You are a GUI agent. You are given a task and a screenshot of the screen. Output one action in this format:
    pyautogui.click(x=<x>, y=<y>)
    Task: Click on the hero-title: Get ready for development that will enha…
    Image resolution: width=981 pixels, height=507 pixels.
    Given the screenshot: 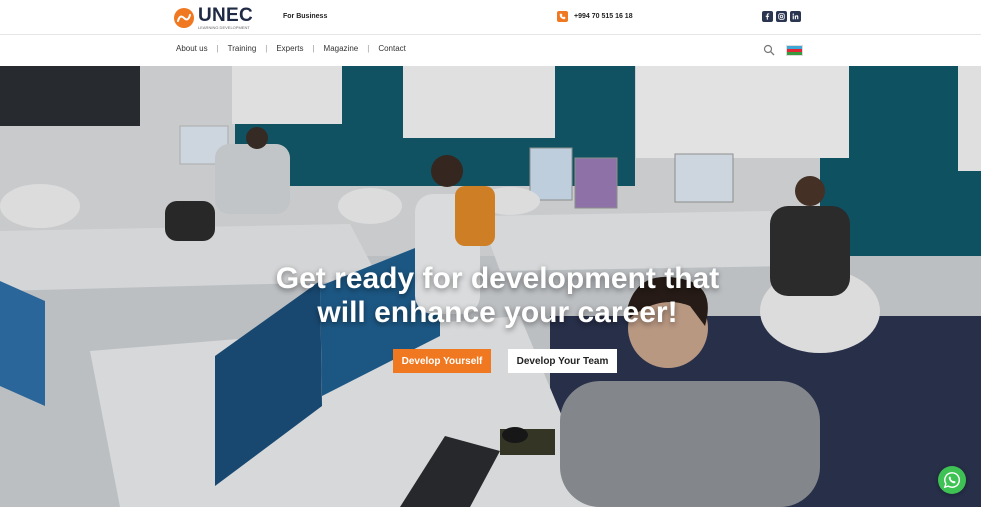 What is the action you would take?
    pyautogui.click(x=490, y=296)
    